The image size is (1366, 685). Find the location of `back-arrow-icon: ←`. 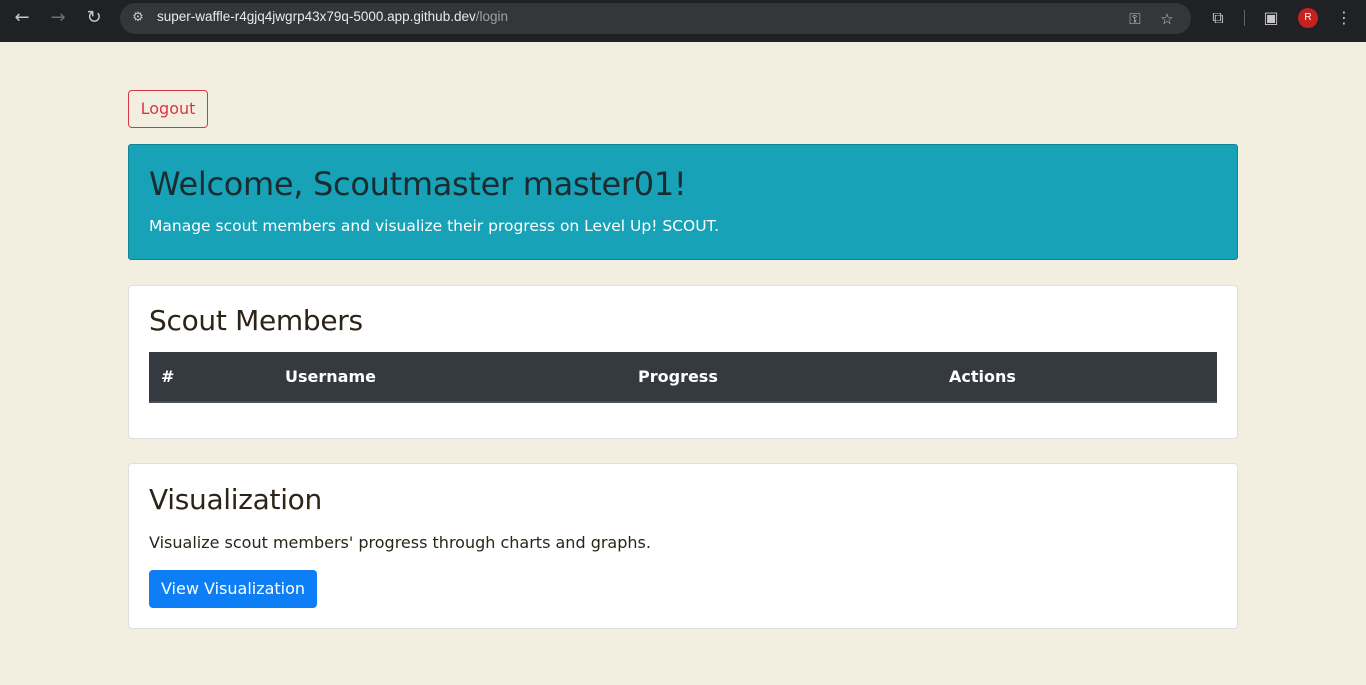

back-arrow-icon: ← is located at coordinates (22, 18).